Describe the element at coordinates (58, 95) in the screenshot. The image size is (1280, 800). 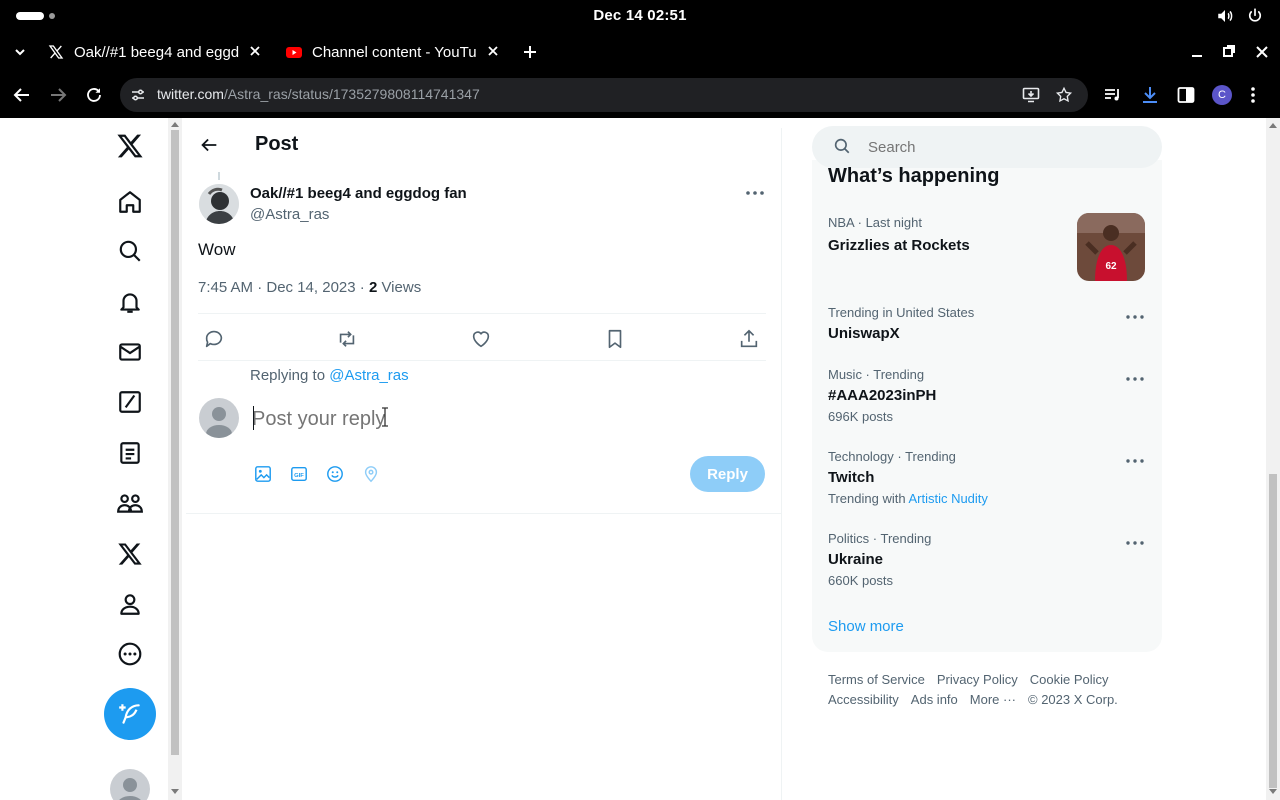
I see `forward-arrow-icon` at that location.